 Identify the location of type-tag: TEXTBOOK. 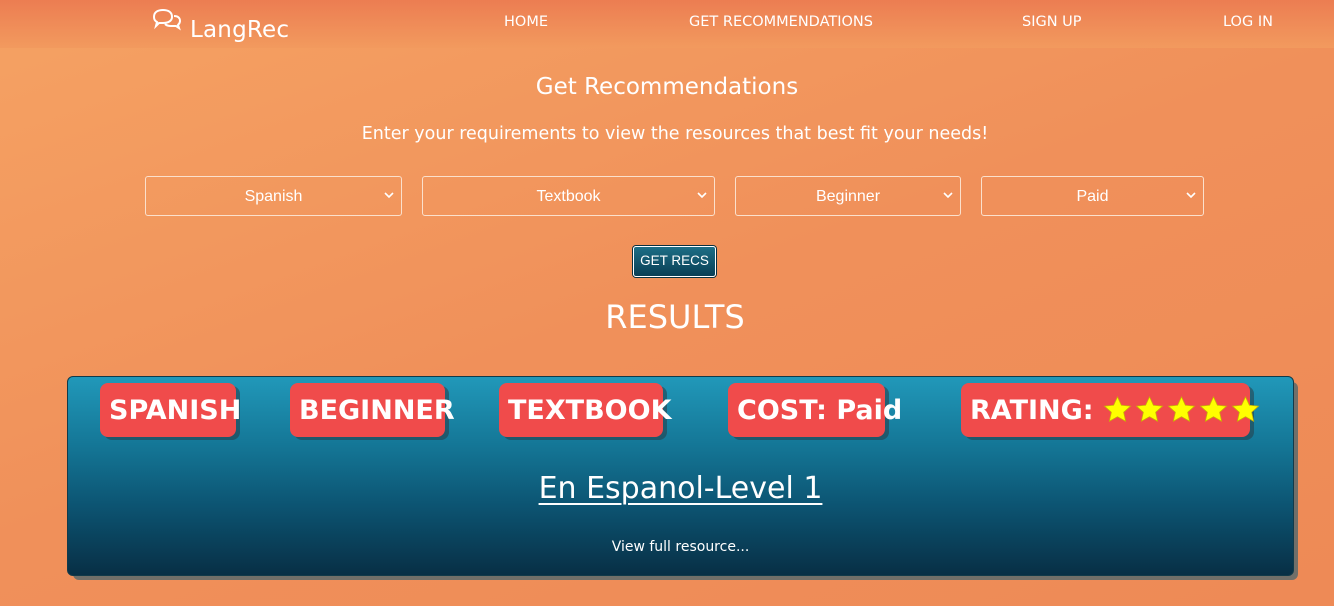
(585, 410).